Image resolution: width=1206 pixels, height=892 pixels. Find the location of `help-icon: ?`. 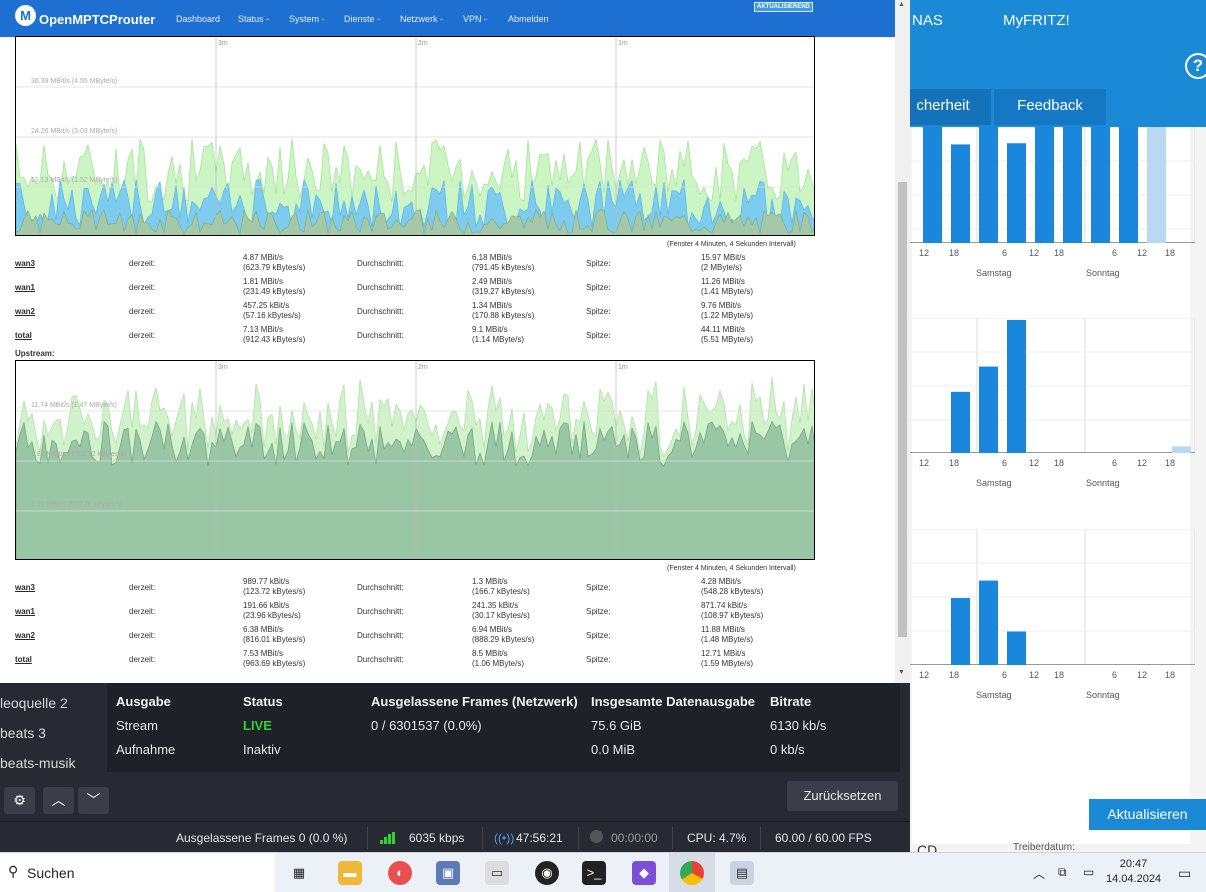

help-icon: ? is located at coordinates (1195, 66).